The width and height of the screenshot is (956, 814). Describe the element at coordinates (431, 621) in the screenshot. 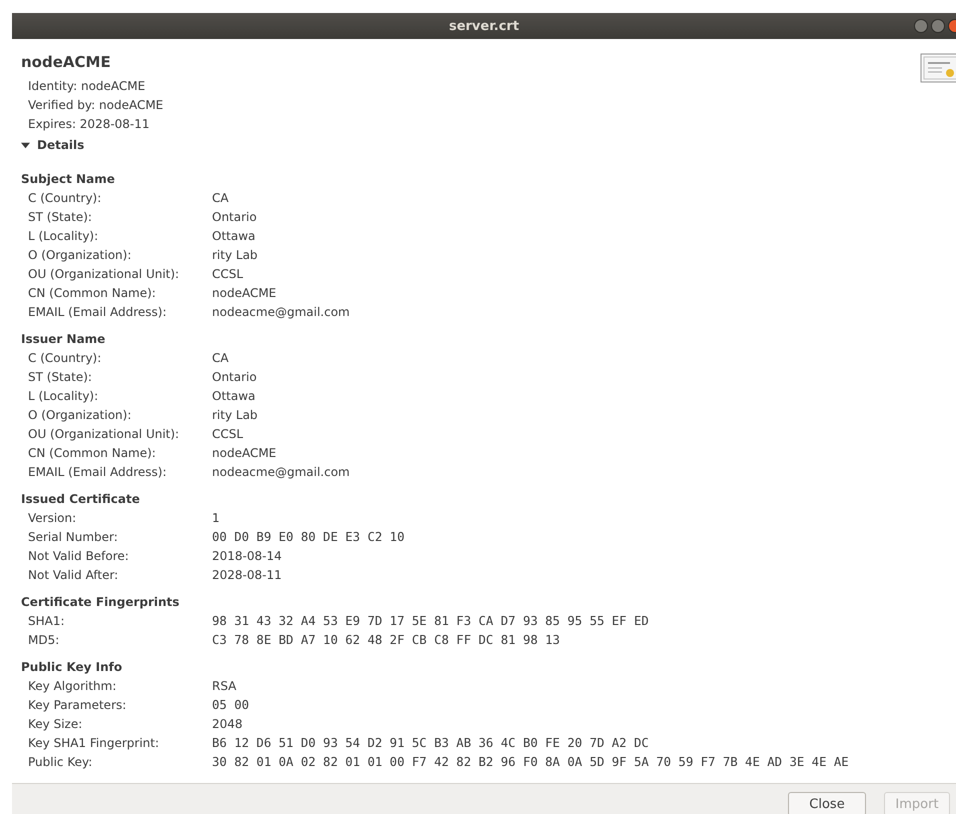

I see `field-value: 98 31 43 32 A4 53 E9 7D 17 5E 81 F3 CA D7 93 85 95 55 EF ED` at that location.